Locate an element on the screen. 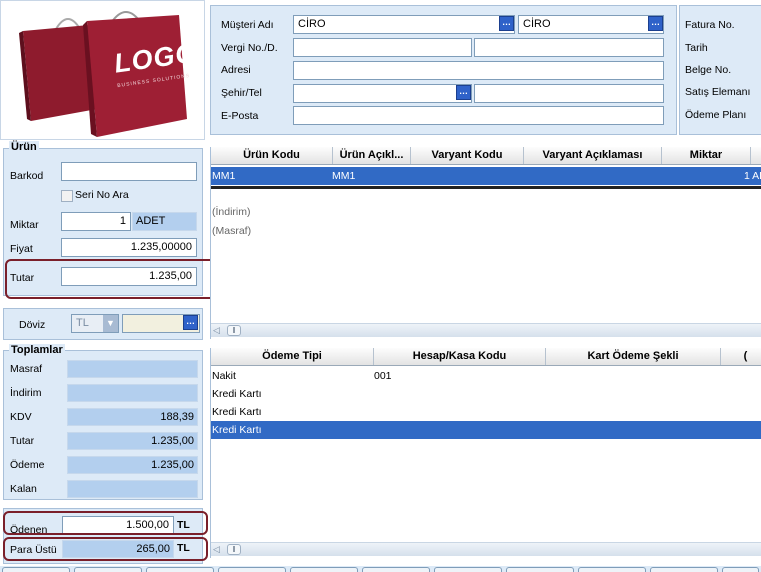 This screenshot has height=572, width=761. remaining-label: Kalan is located at coordinates (23, 489).